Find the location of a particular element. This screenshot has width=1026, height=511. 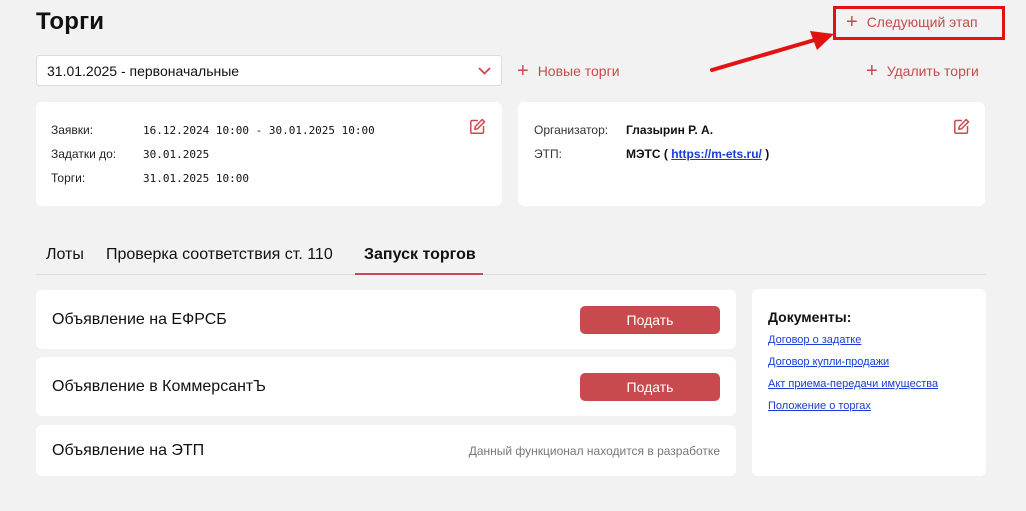

announcement-title: Объявление на ЕФРСБ is located at coordinates (139, 319).